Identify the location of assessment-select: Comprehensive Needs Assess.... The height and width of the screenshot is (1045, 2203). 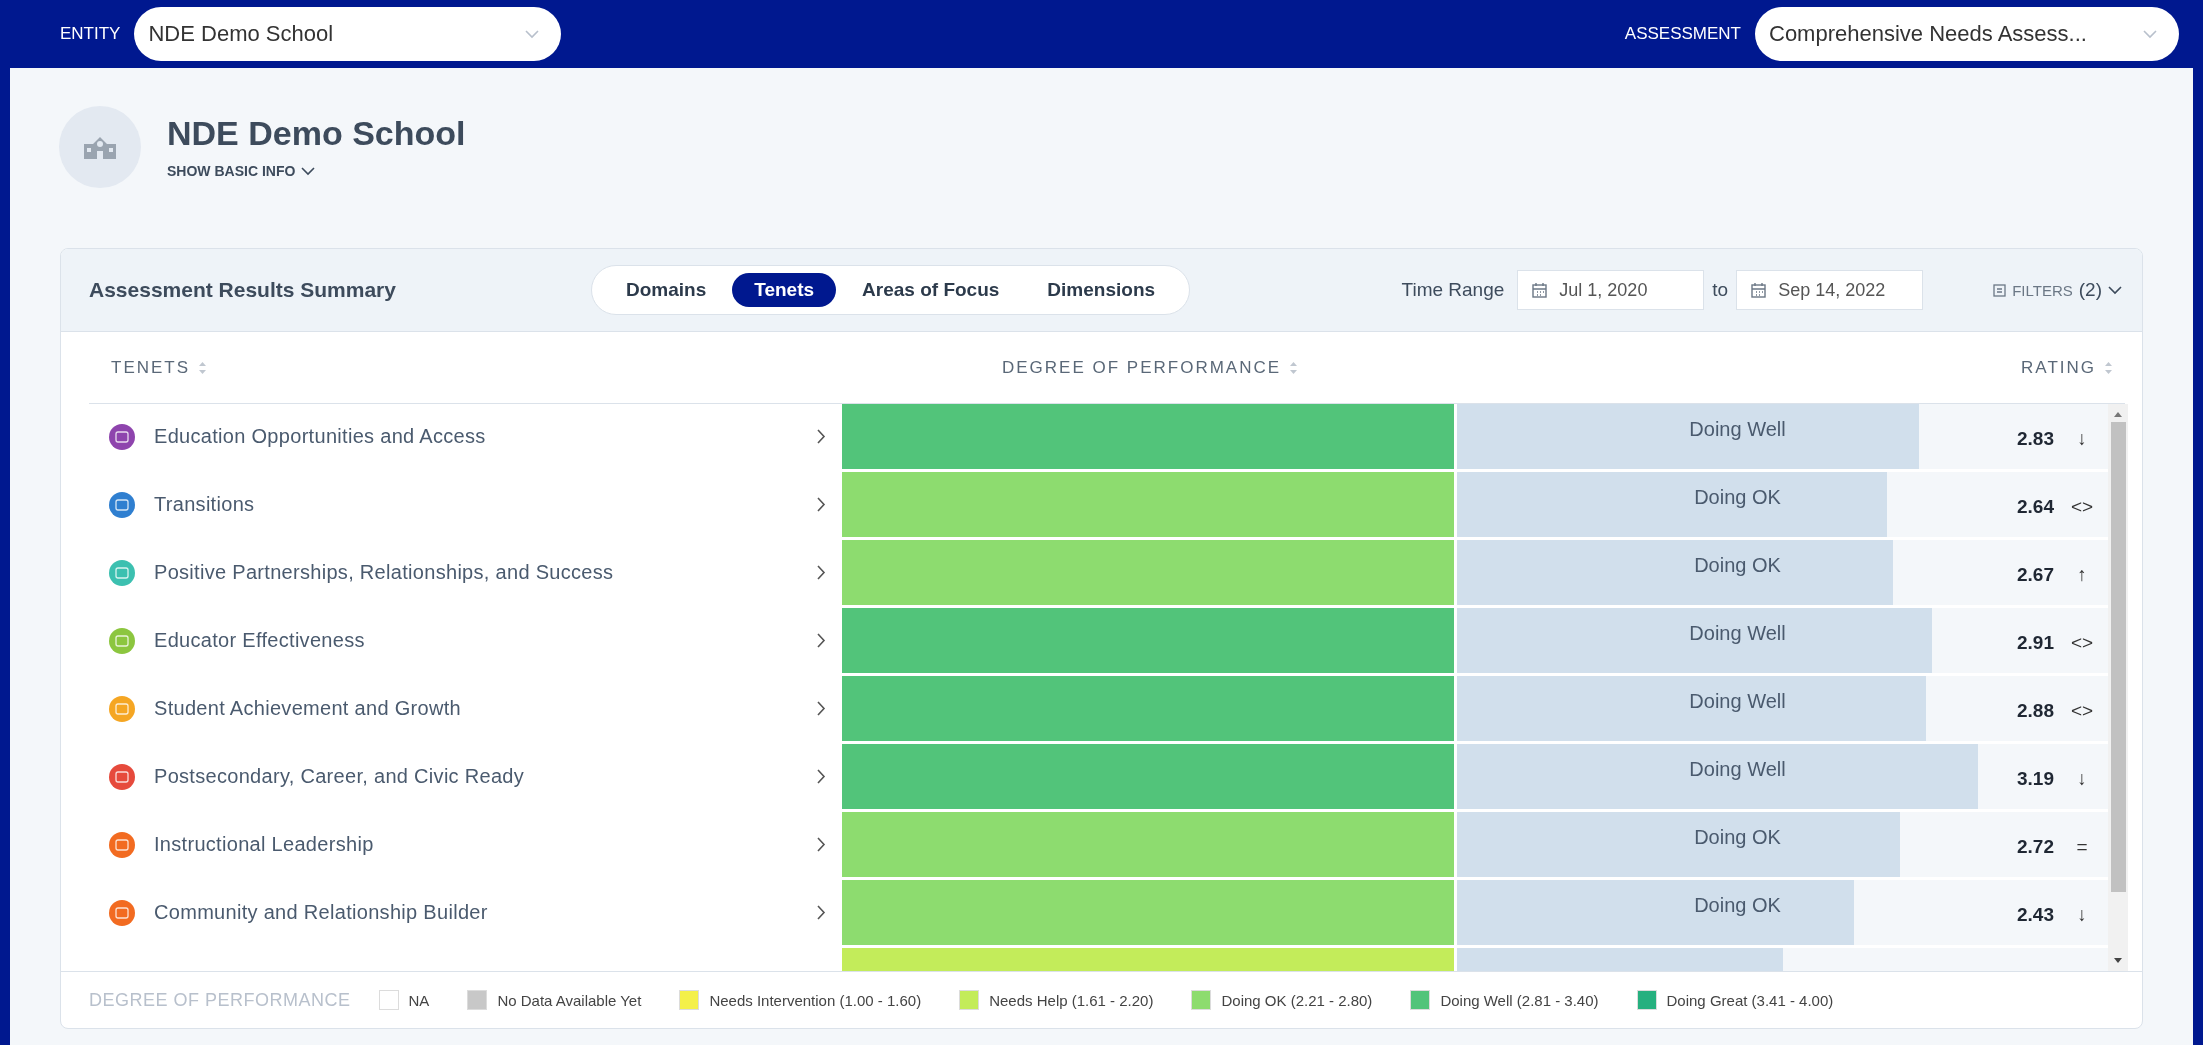
(1967, 34).